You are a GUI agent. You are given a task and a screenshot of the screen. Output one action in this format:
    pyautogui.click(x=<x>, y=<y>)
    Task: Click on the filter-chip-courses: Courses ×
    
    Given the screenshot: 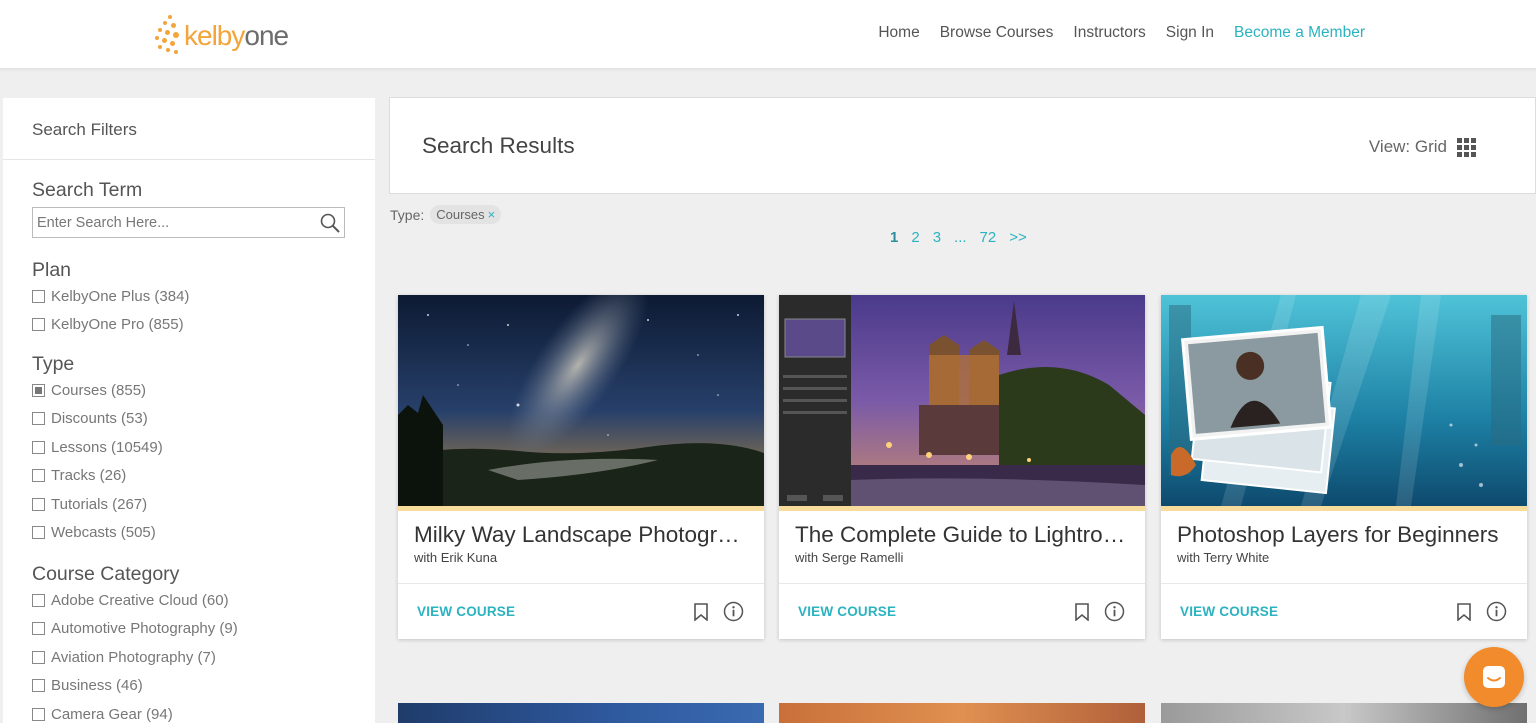 What is the action you would take?
    pyautogui.click(x=466, y=214)
    